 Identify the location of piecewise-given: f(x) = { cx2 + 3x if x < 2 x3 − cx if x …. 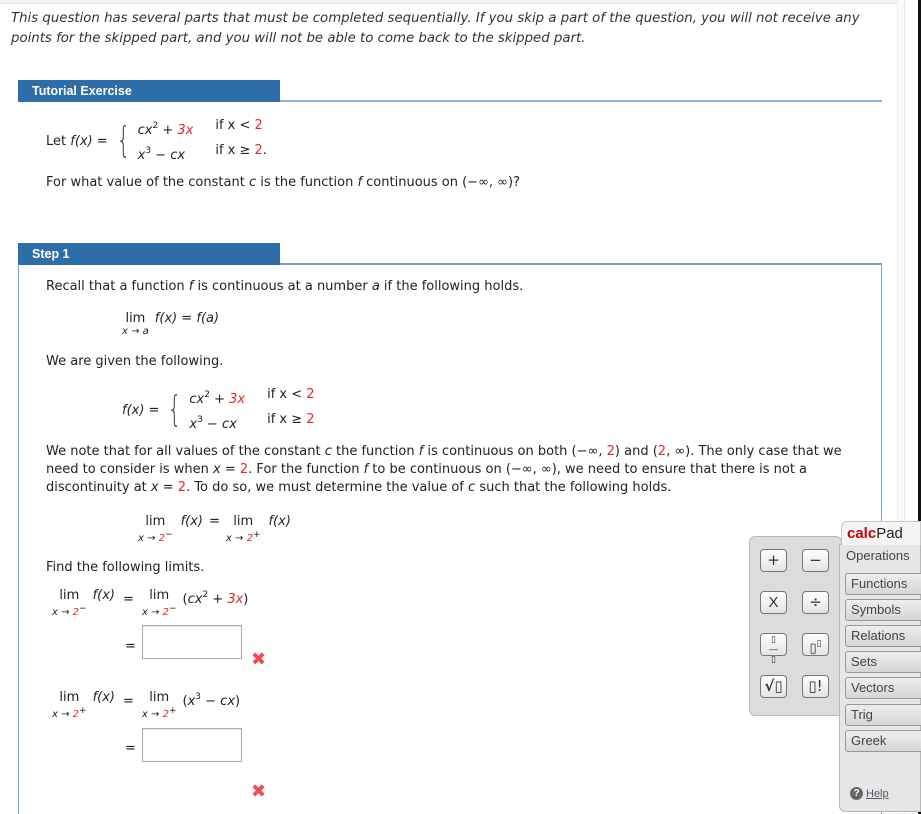
(218, 409).